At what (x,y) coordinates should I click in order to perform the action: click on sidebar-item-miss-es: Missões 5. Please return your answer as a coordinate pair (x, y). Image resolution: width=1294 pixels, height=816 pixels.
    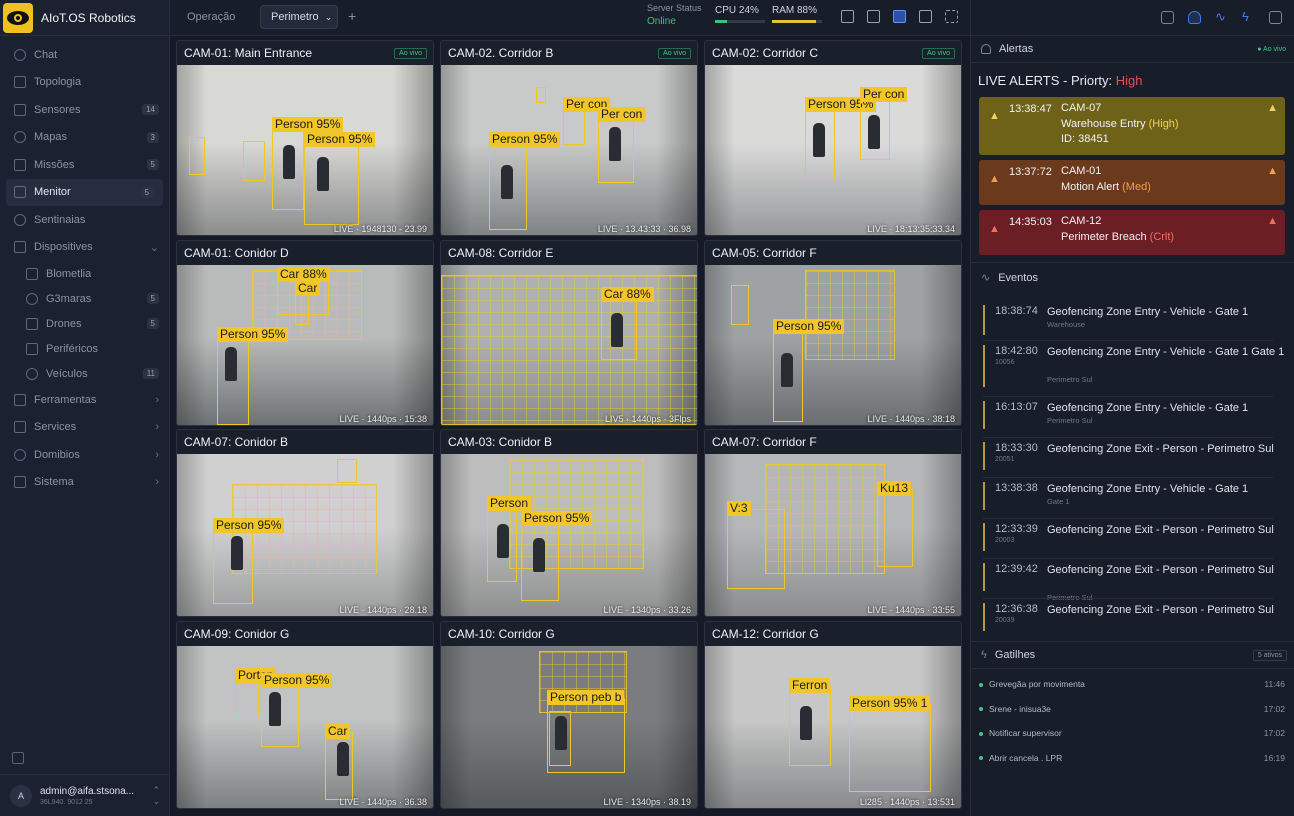
    Looking at the image, I should click on (84, 165).